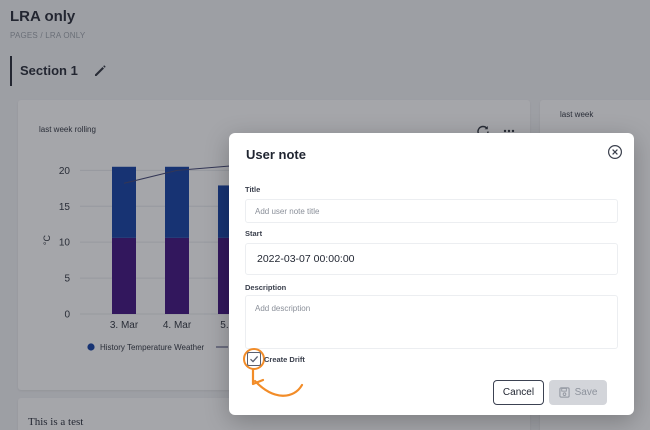 The height and width of the screenshot is (430, 650). Describe the element at coordinates (431, 259) in the screenshot. I see `start-input` at that location.